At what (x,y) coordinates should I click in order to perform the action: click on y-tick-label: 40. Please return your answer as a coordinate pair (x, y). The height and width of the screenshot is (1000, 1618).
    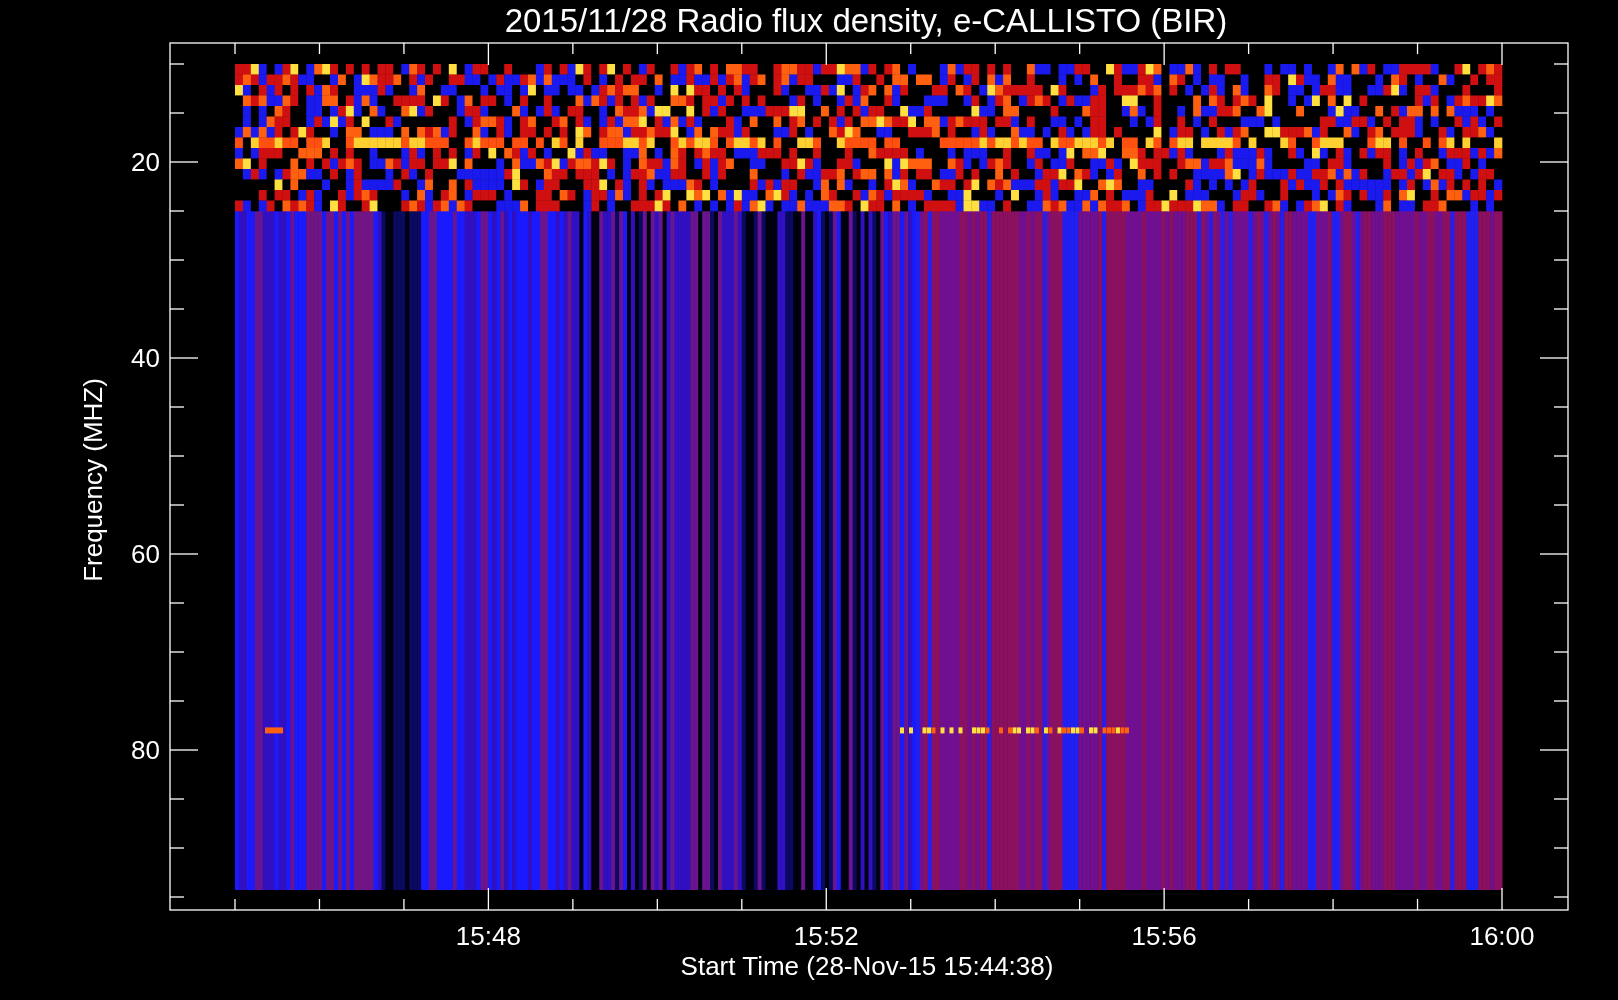
    Looking at the image, I should click on (145, 358).